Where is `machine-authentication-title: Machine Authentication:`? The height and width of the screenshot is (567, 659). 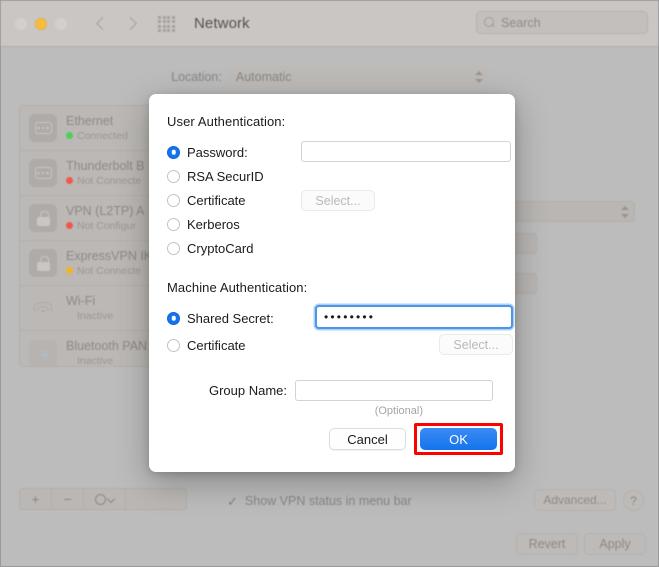 machine-authentication-title: Machine Authentication: is located at coordinates (237, 287).